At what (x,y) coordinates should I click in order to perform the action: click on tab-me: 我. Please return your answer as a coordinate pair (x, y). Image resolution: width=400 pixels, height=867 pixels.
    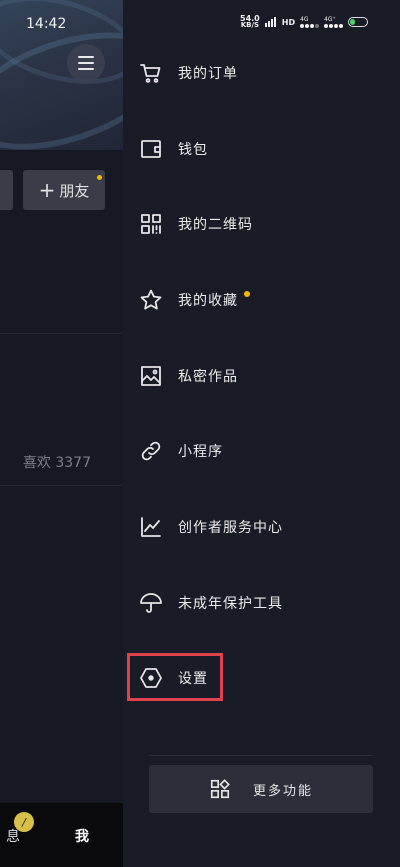
    Looking at the image, I should click on (82, 836).